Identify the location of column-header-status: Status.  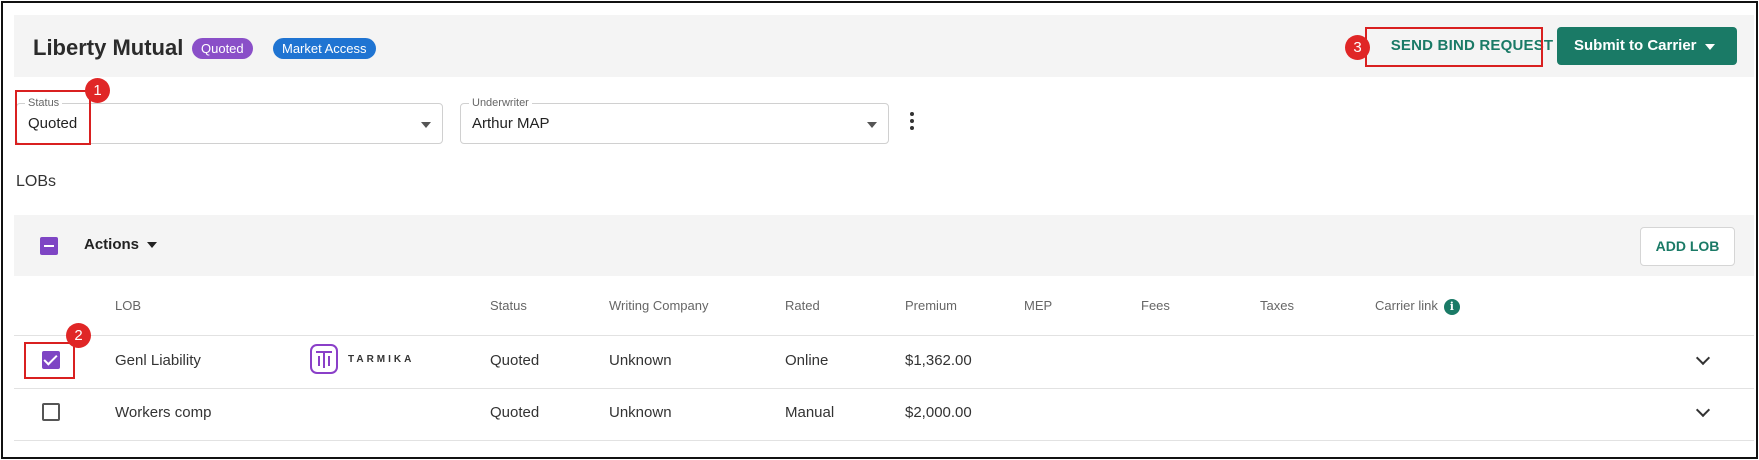
(508, 305).